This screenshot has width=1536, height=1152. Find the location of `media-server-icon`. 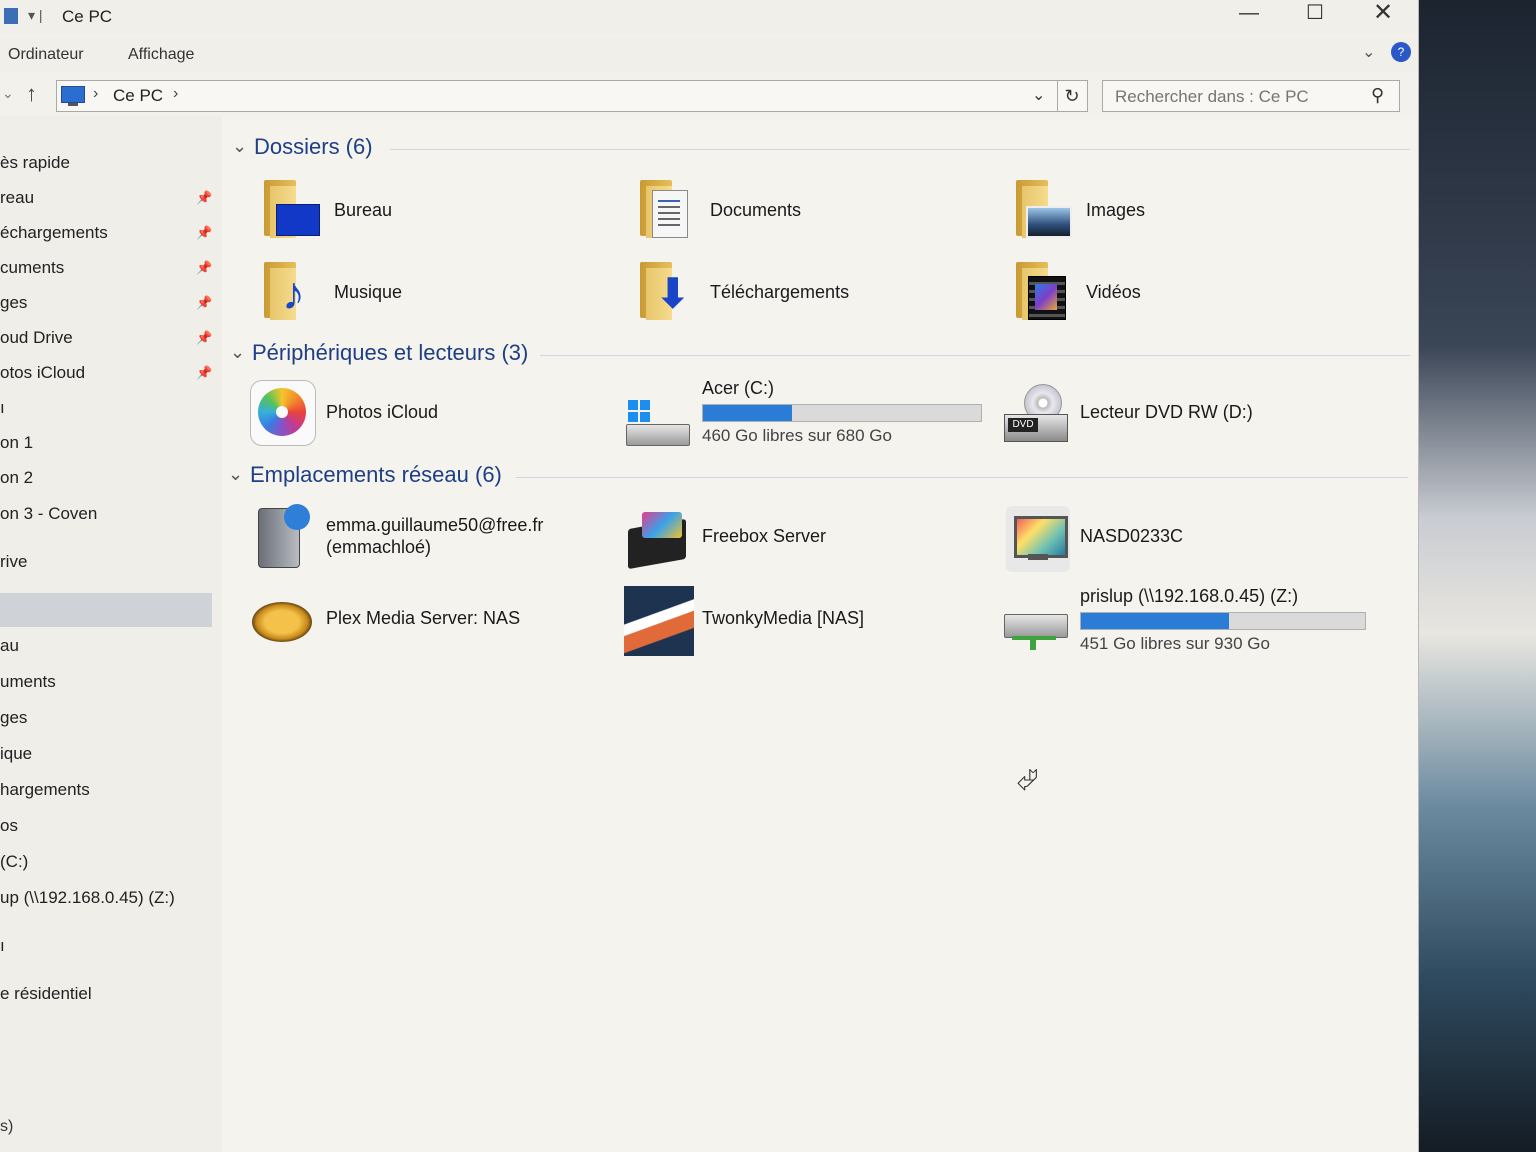

media-server-icon is located at coordinates (659, 537).